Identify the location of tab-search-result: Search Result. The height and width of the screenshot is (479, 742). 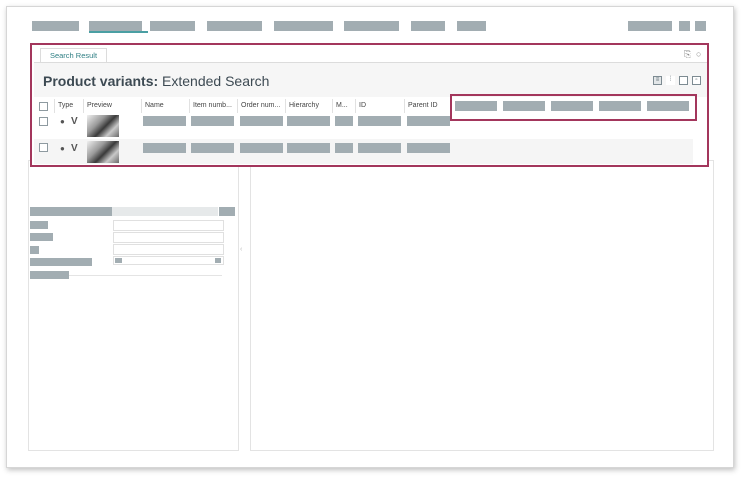
(73, 55).